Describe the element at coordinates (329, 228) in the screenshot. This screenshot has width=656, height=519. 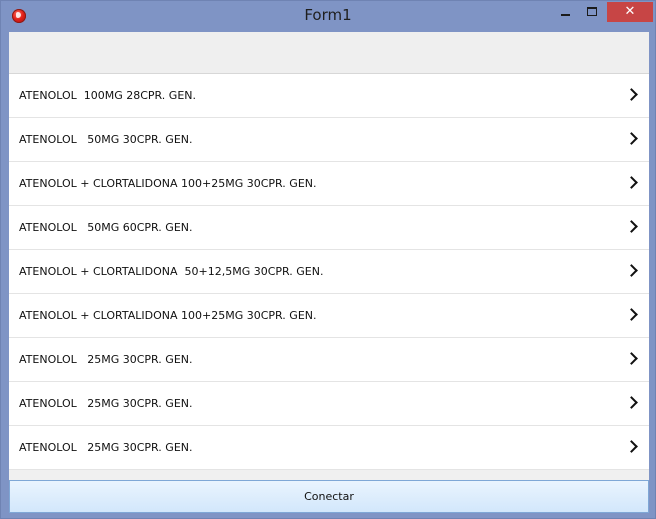
I see `list-item: ATENOLOL 50MG 60CPR. GEN.` at that location.